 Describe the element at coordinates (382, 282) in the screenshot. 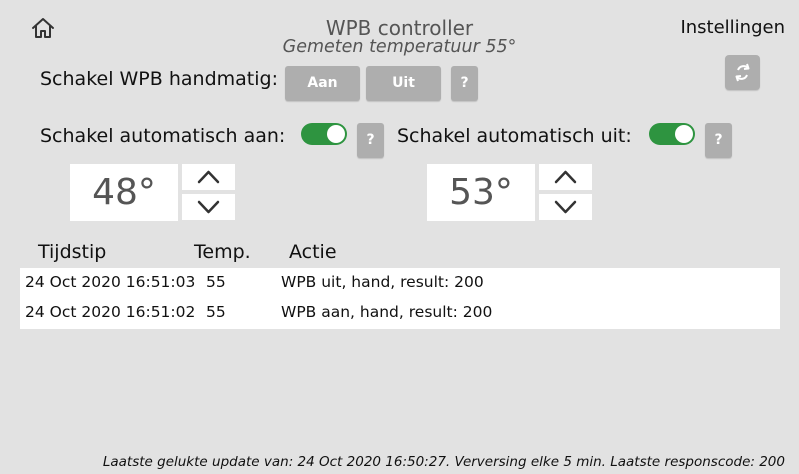

I see `table-cell-action: WPB uit, hand, result: 200` at that location.